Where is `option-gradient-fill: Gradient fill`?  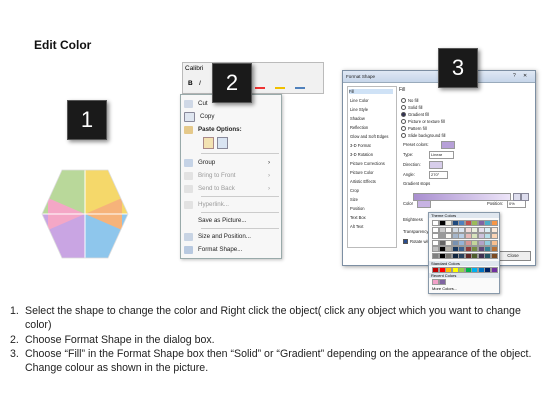 option-gradient-fill: Gradient fill is located at coordinates (415, 115).